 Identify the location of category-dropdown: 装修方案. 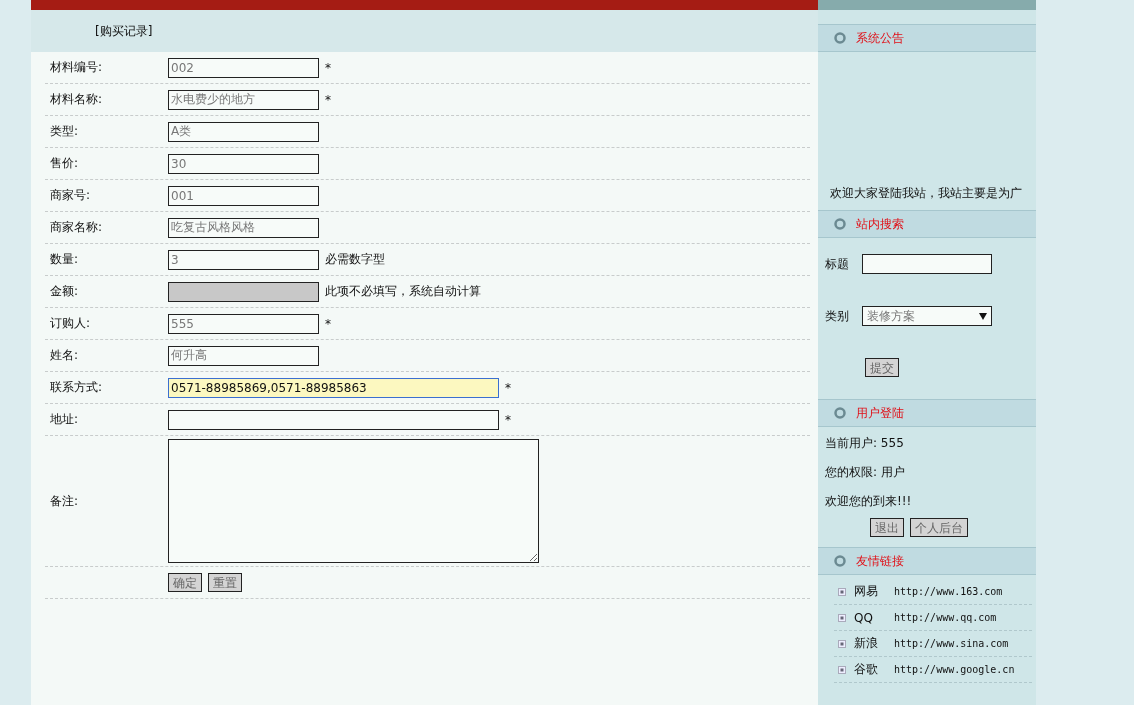
(927, 316).